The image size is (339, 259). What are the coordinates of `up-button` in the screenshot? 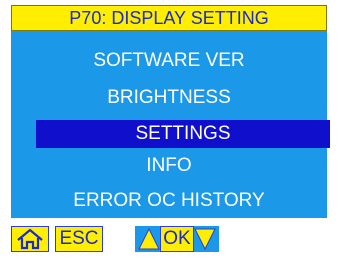 It's located at (149, 239).